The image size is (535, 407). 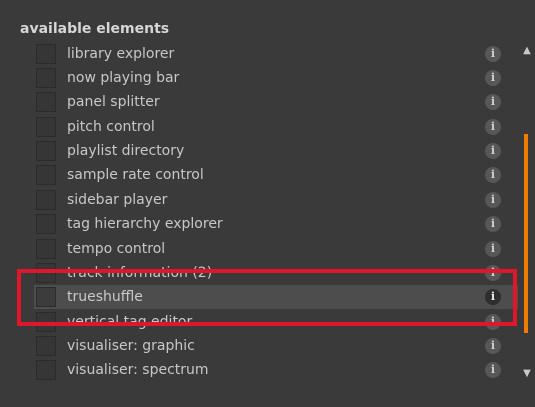 What do you see at coordinates (111, 127) in the screenshot?
I see `item-label: pitch control` at bounding box center [111, 127].